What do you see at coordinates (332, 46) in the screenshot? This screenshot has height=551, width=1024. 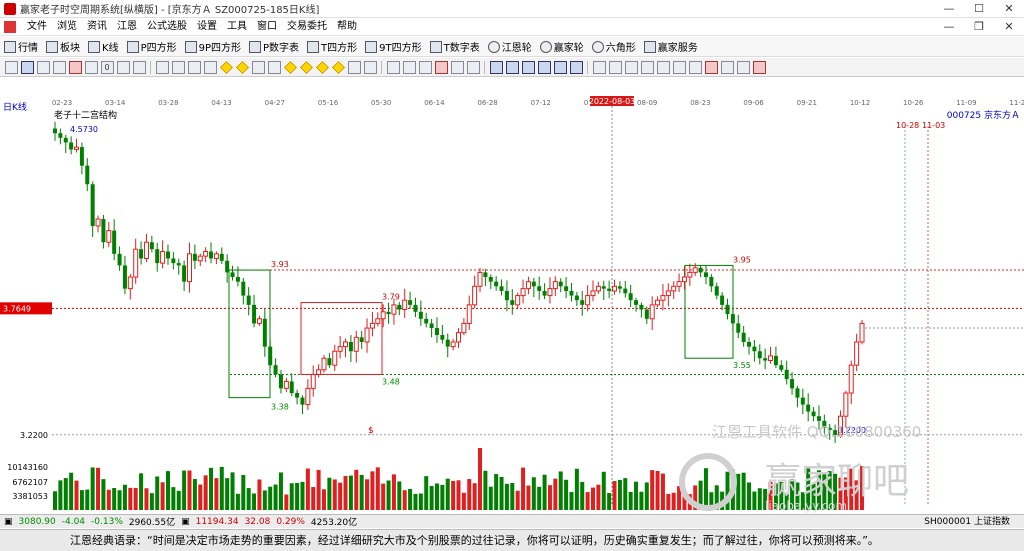 I see `tb-t-square: T四方形` at bounding box center [332, 46].